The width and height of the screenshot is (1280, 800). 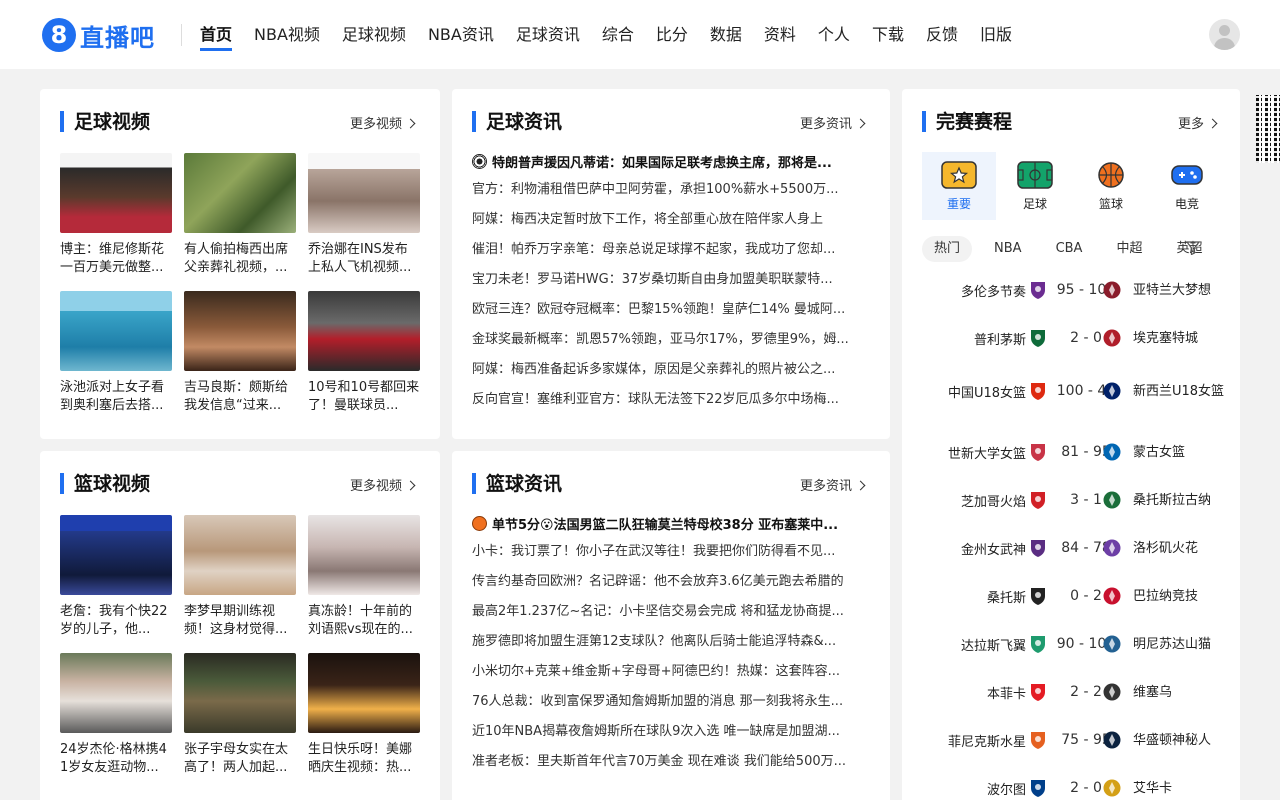 I want to click on smiling-player-thumb, so click(x=240, y=331).